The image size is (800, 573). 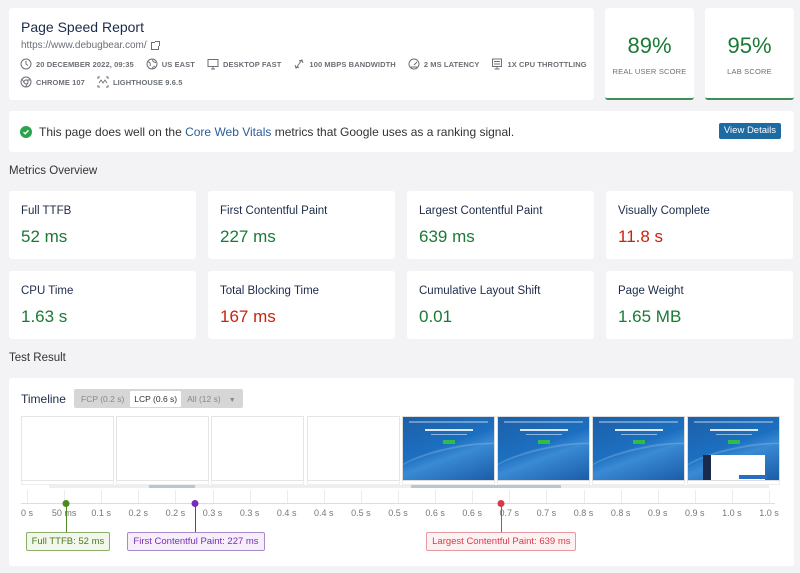 I want to click on metric-value: 227 ms, so click(x=248, y=236).